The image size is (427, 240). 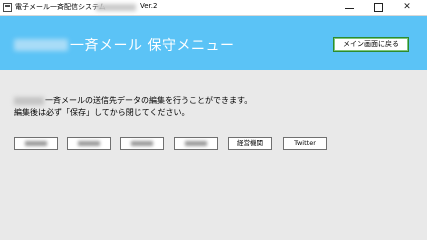 I want to click on minimize-icon, so click(x=349, y=8).